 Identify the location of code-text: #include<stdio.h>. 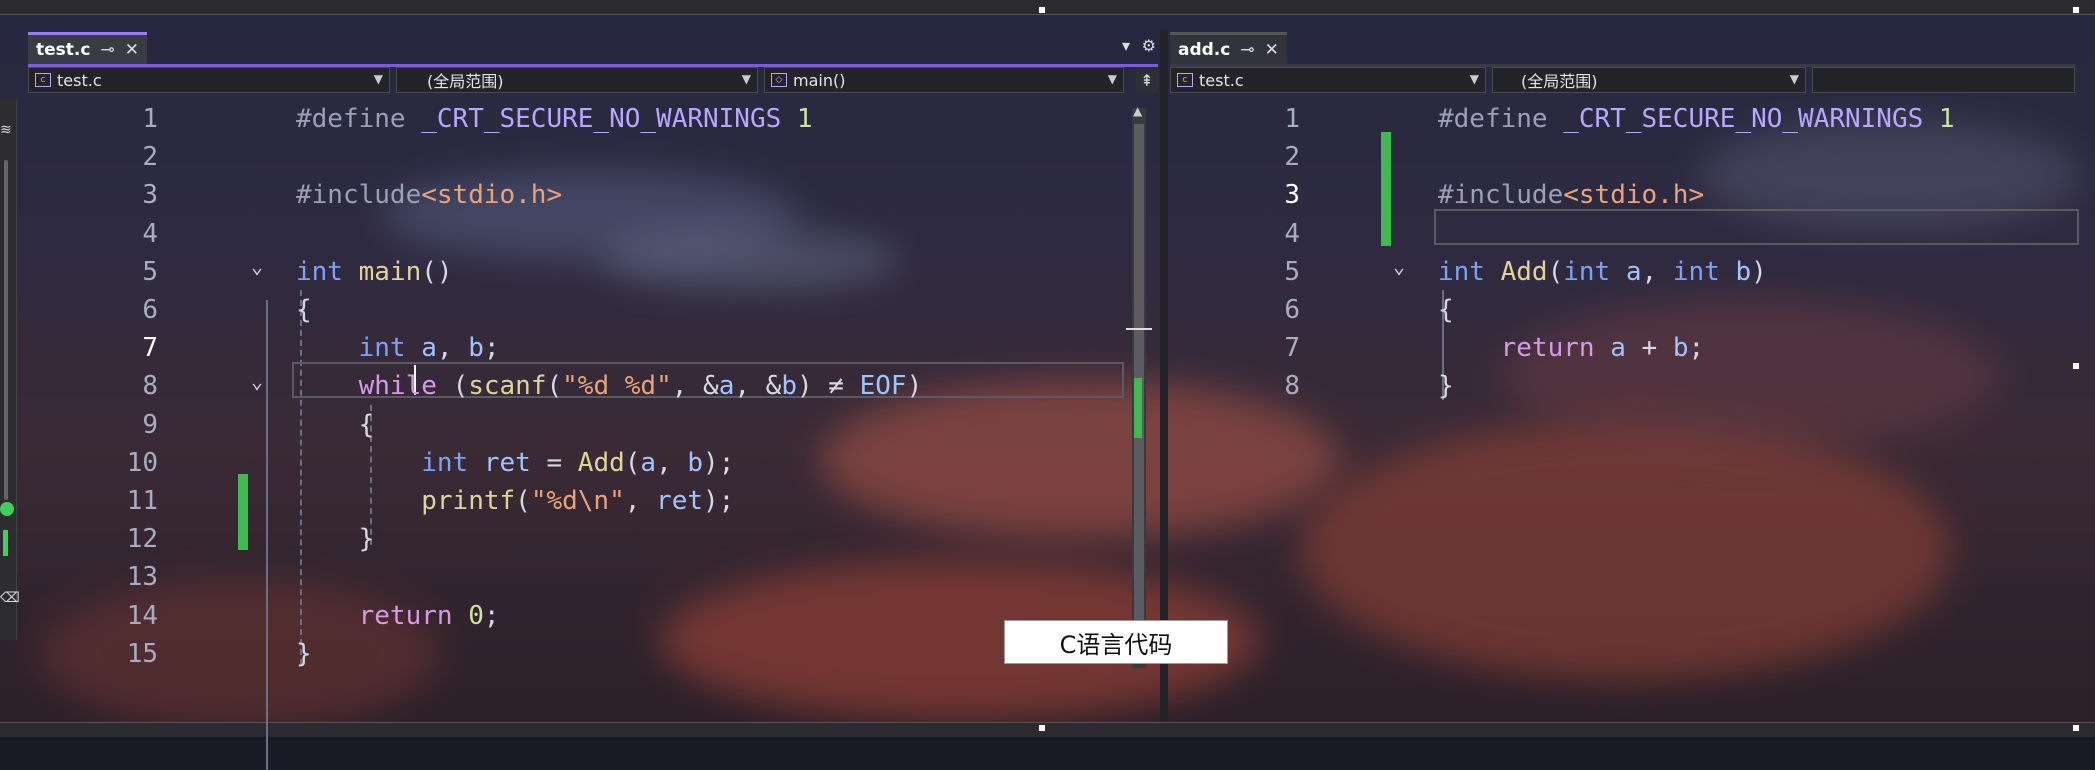
(1571, 195).